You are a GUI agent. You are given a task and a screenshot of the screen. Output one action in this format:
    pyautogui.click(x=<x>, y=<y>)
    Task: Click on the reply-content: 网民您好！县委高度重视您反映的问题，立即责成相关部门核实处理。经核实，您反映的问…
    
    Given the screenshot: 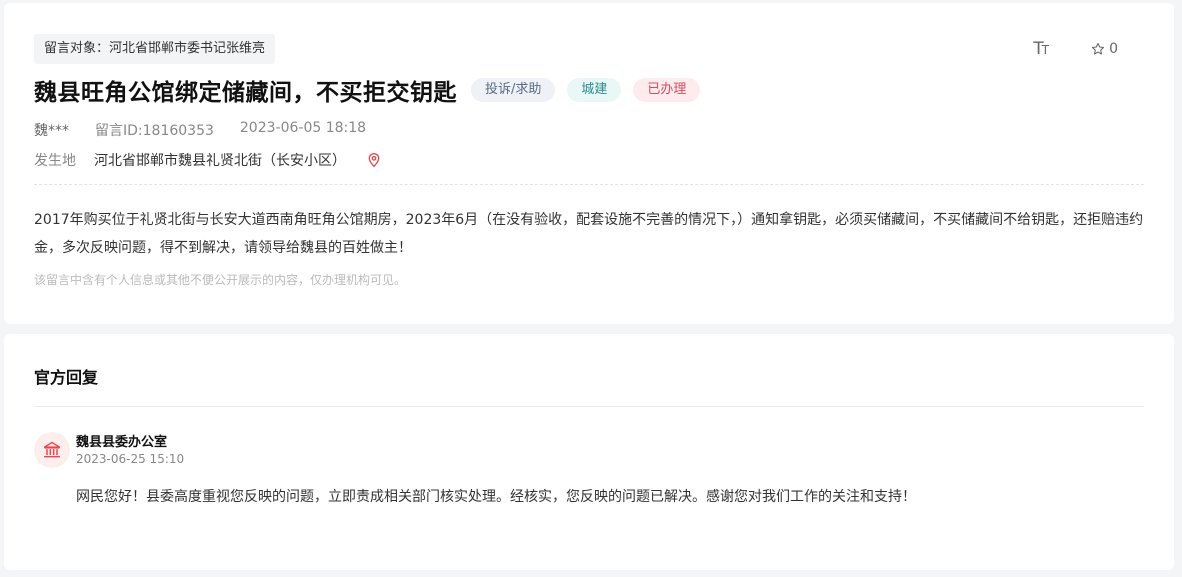 What is the action you would take?
    pyautogui.click(x=496, y=497)
    